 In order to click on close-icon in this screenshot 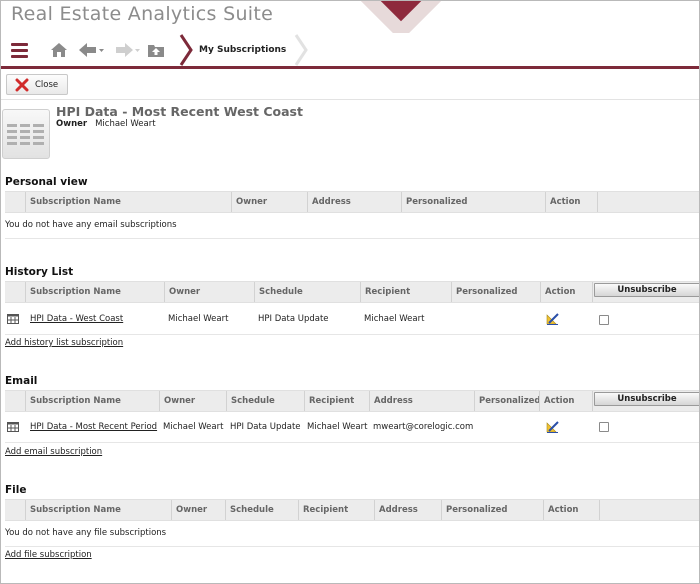, I will do `click(22, 84)`.